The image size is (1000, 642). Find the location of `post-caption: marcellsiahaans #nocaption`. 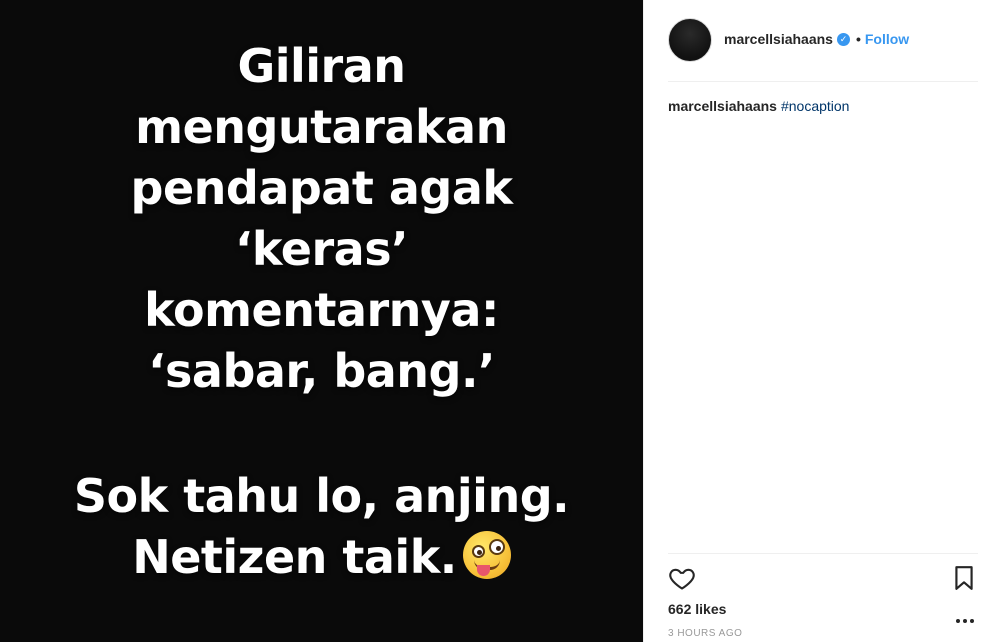

post-caption: marcellsiahaans #nocaption is located at coordinates (758, 106).